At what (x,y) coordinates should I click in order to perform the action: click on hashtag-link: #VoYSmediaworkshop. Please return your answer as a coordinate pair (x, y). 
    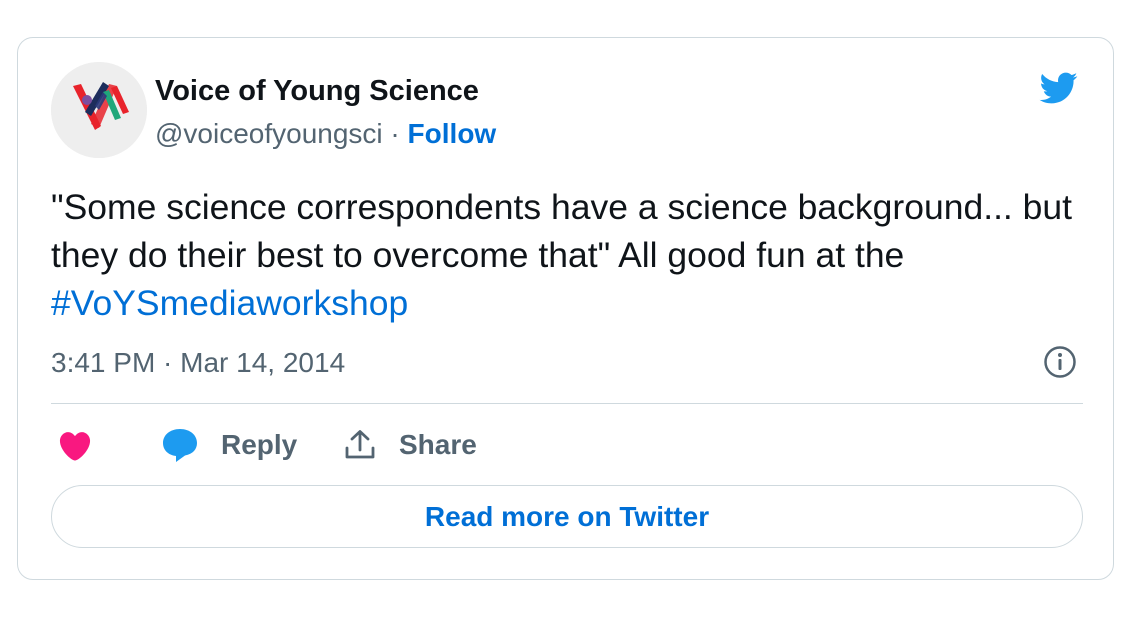
    Looking at the image, I should click on (229, 303).